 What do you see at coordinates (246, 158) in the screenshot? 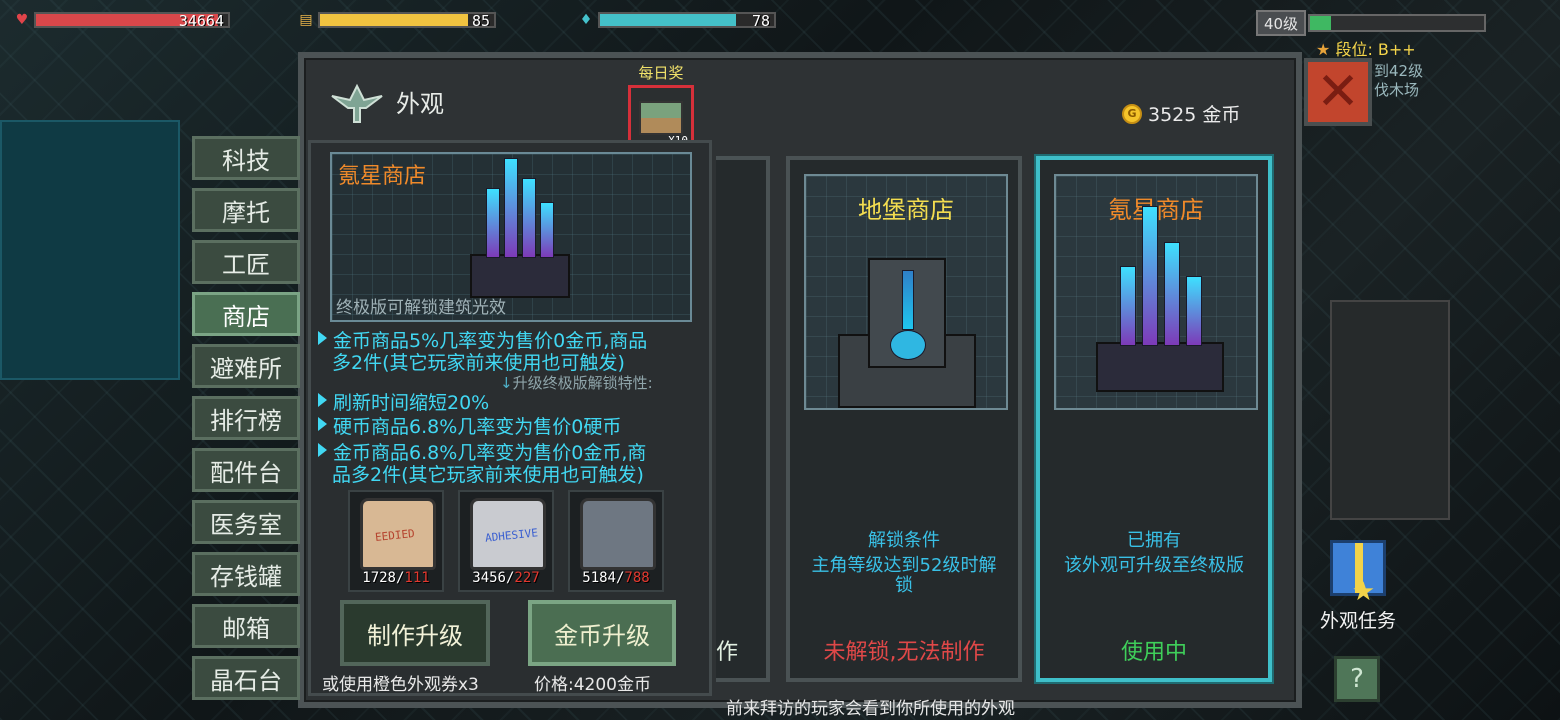
I see `tab-0: 科技` at bounding box center [246, 158].